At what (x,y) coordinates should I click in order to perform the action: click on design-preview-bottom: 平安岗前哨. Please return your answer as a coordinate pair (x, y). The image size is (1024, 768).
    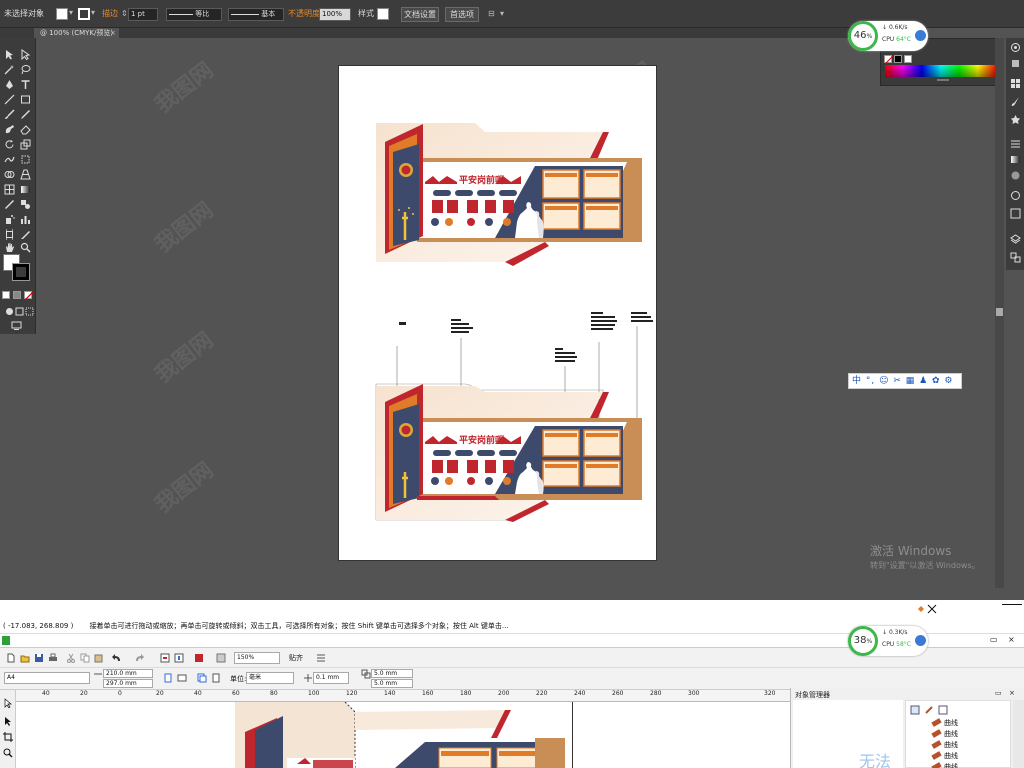
    Looking at the image, I should click on (510, 450).